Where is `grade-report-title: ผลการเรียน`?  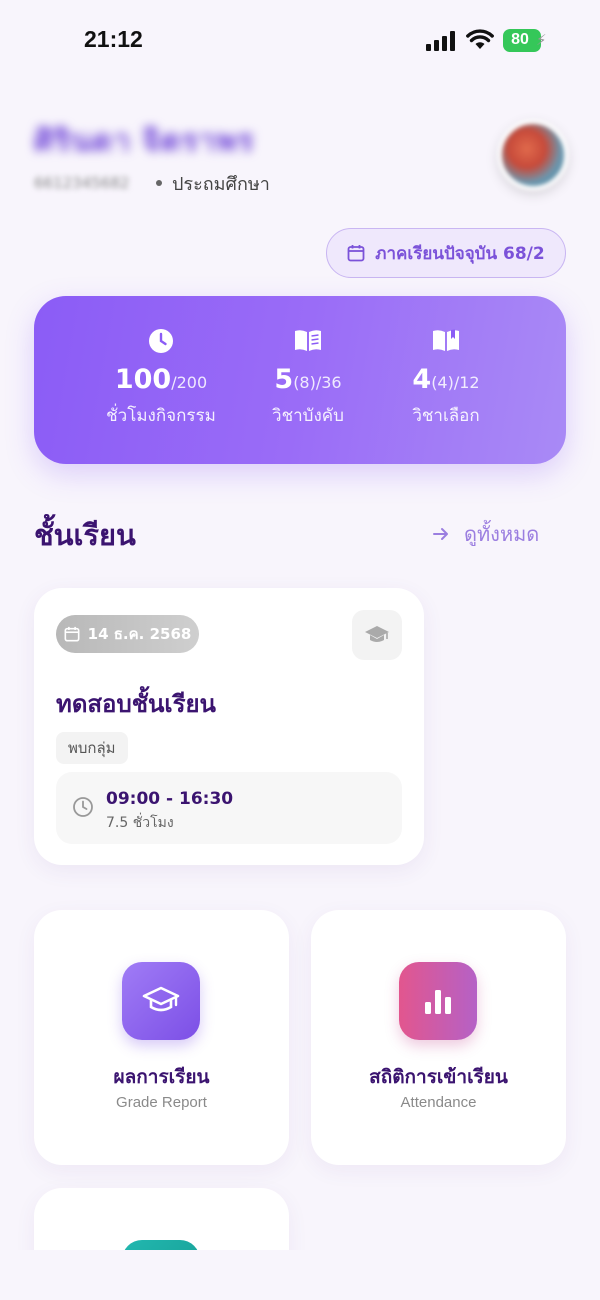 grade-report-title: ผลการเรียน is located at coordinates (161, 1077).